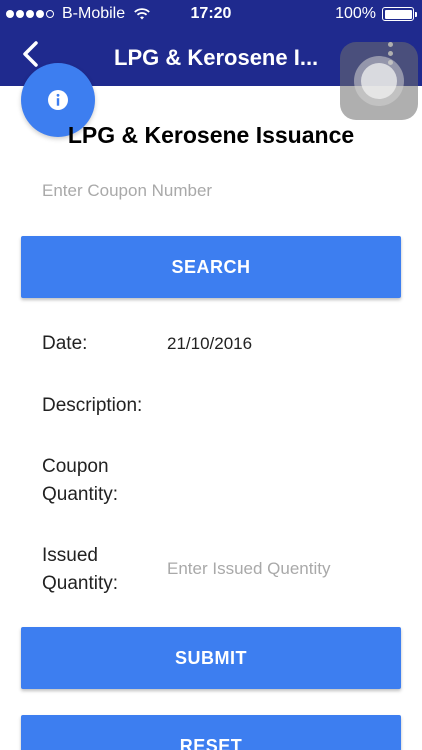  I want to click on battery-fill, so click(398, 14).